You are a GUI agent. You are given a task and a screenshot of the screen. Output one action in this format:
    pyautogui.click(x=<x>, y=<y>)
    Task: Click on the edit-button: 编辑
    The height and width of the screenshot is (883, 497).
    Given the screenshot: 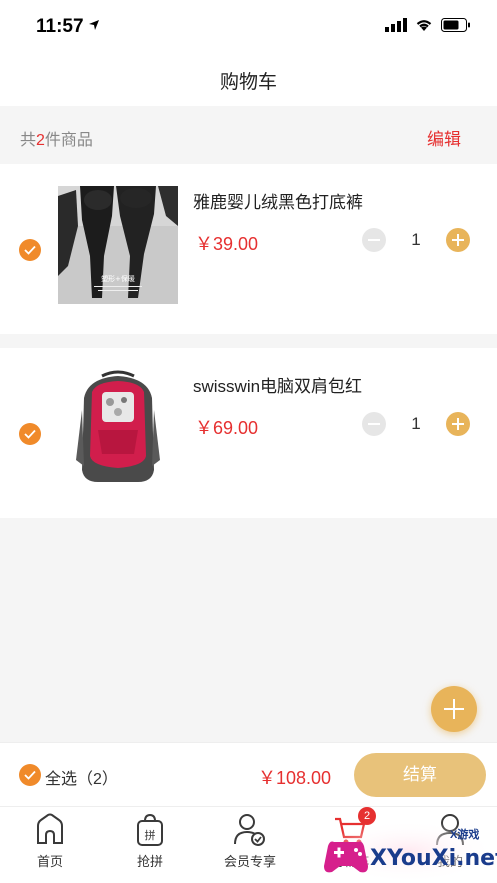 What is the action you would take?
    pyautogui.click(x=444, y=137)
    